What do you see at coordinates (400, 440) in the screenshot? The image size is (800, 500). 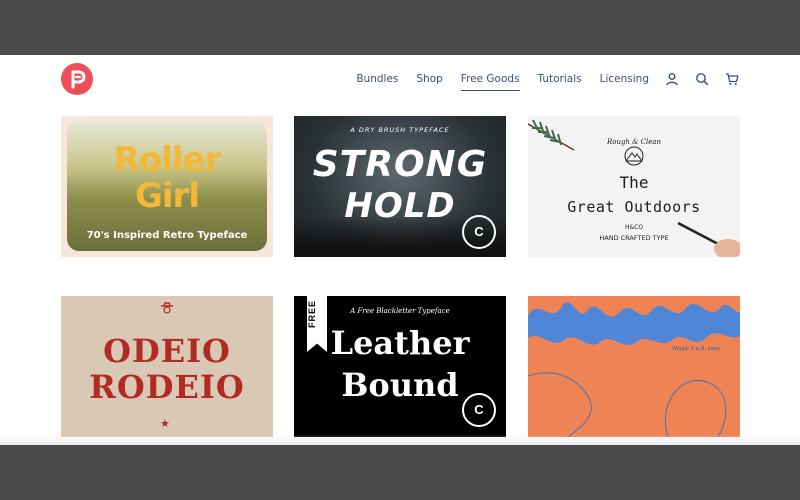 I see `page-fade` at bounding box center [400, 440].